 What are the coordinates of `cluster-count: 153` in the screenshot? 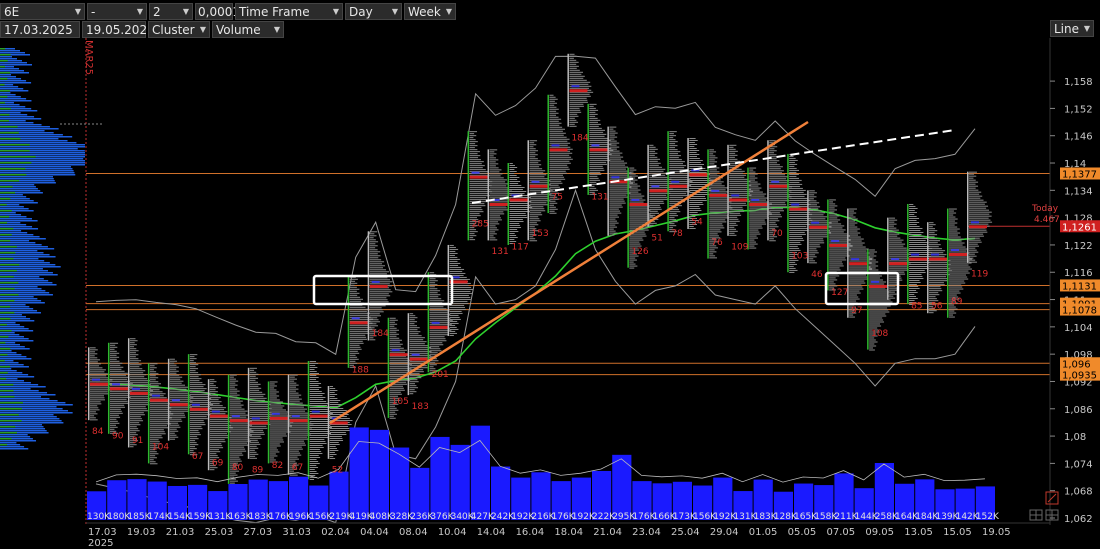 It's located at (540, 234).